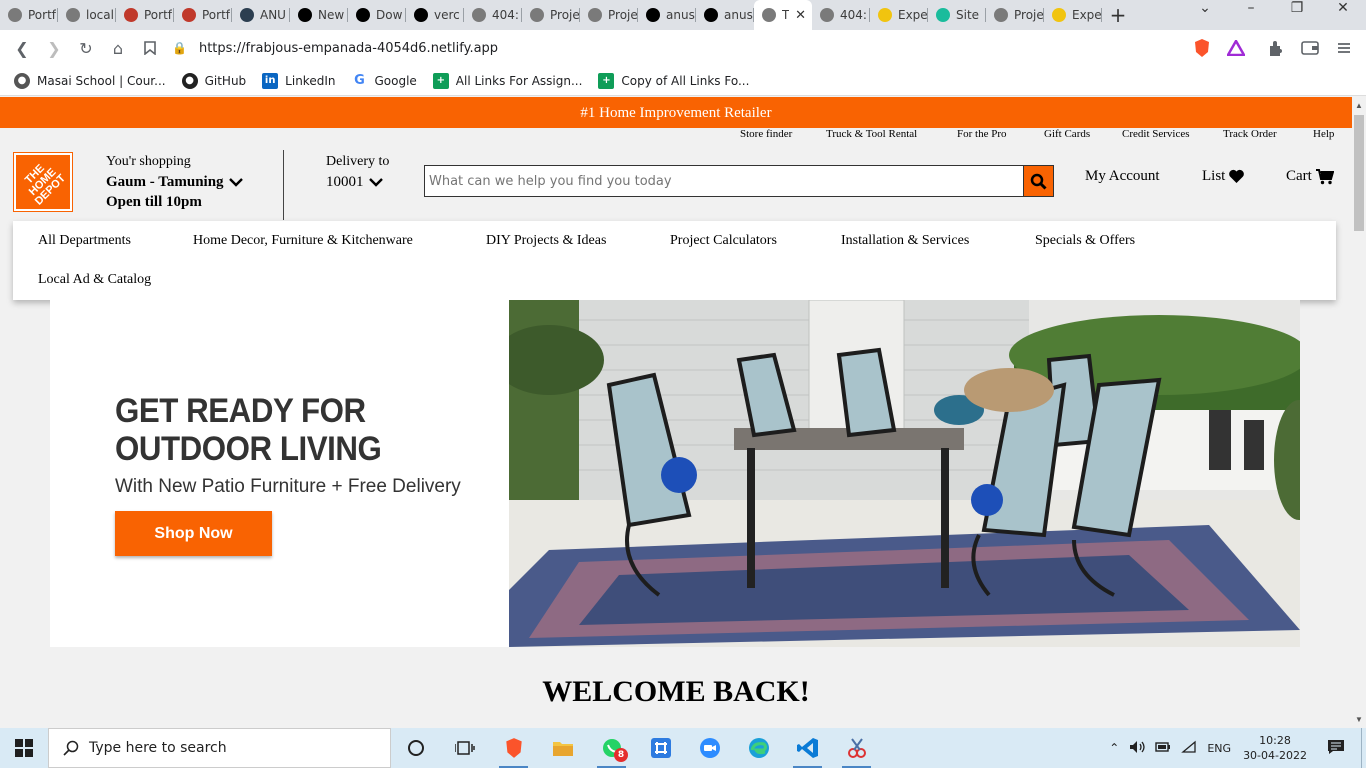 This screenshot has width=1366, height=768. I want to click on close-window-button: ✕, so click(1343, 15).